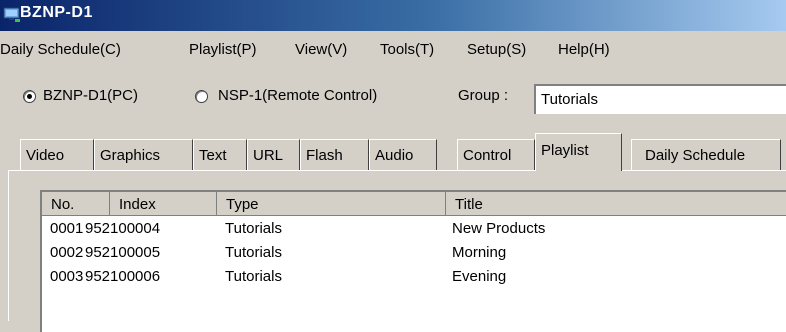 The height and width of the screenshot is (332, 786). What do you see at coordinates (393, 15) in the screenshot?
I see `title-bar: BZNP-D1` at bounding box center [393, 15].